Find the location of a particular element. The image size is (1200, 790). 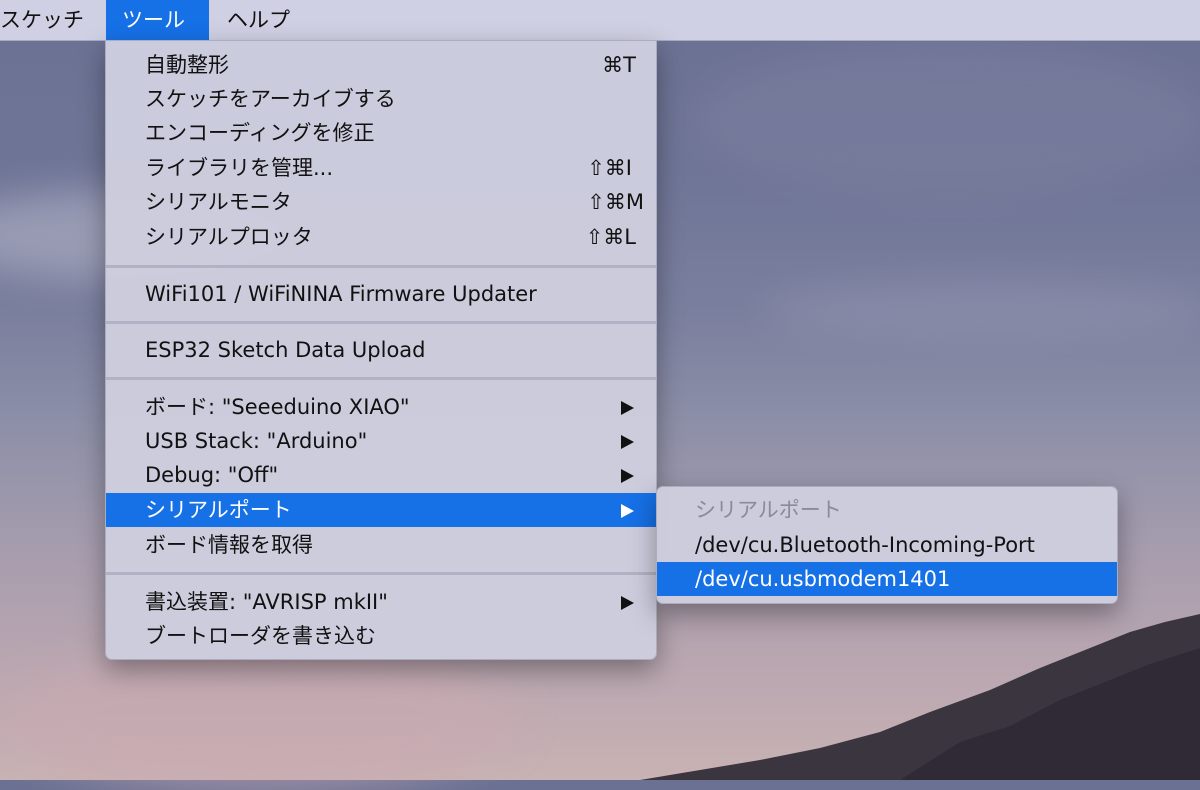

menu-item-serial-monitor: シリアルモニタ ⇧⌘M is located at coordinates (381, 202).